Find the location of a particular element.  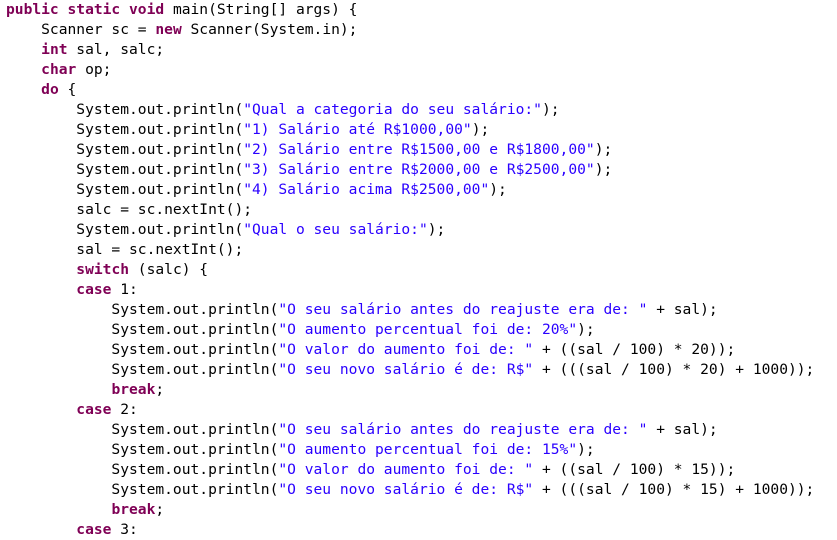

code-text: main(String[] args) { is located at coordinates (261, 9).